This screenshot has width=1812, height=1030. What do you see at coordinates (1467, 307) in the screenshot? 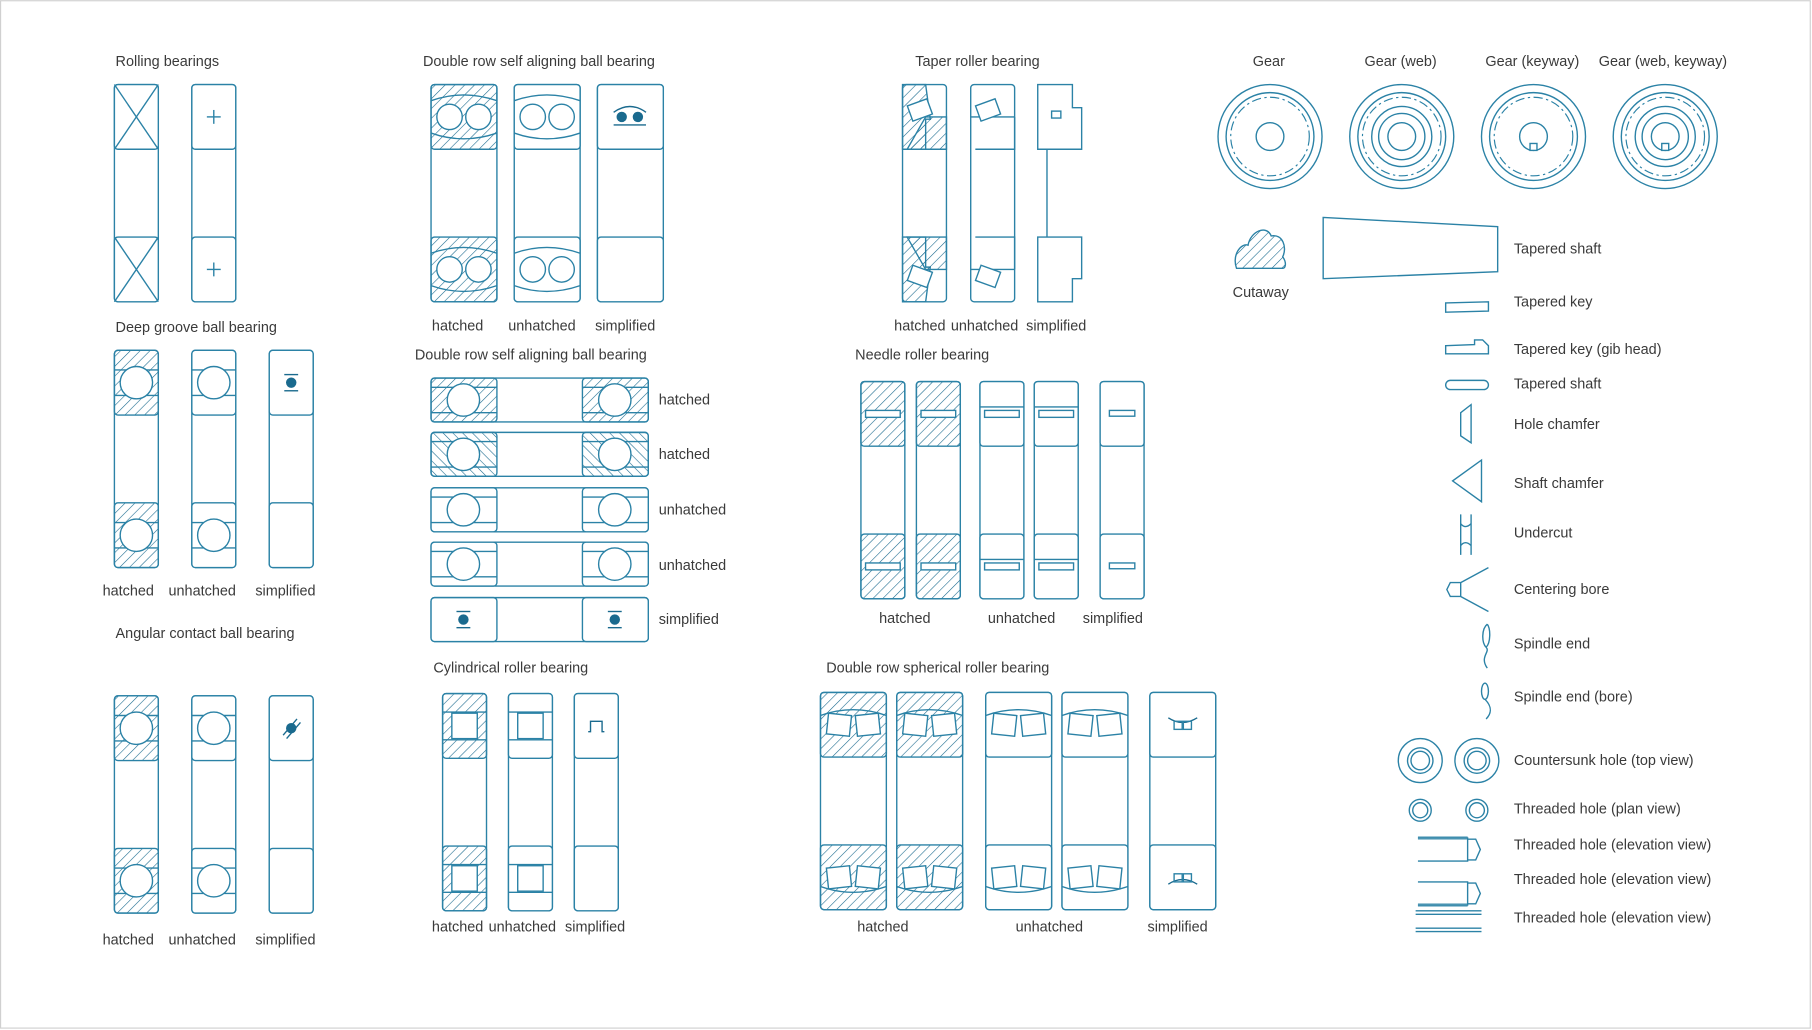
I see `tapered-key-icon` at bounding box center [1467, 307].